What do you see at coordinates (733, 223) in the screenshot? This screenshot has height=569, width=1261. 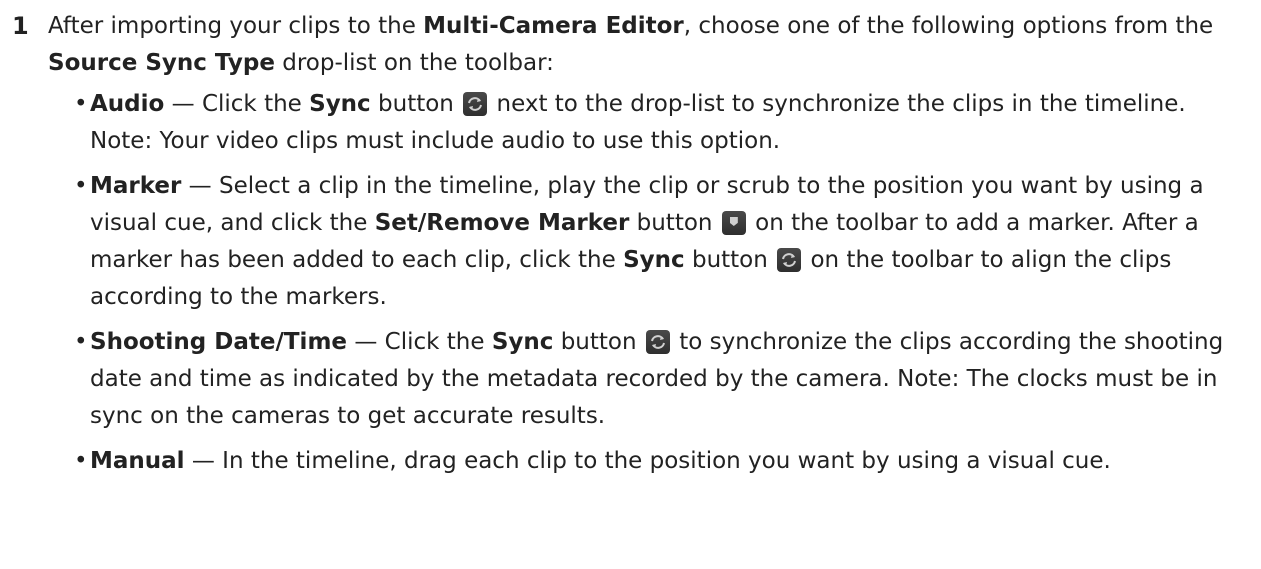 I see `marker-icon` at bounding box center [733, 223].